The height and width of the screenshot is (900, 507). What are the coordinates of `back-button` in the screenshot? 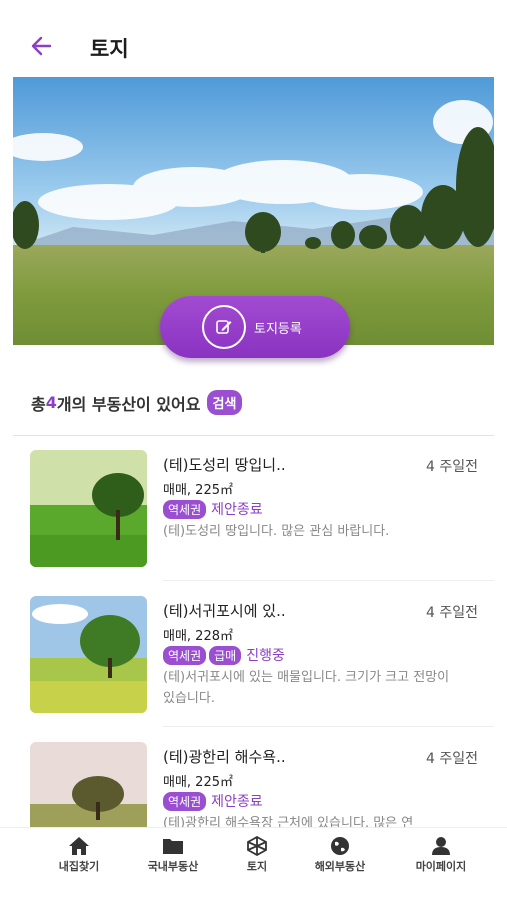 It's located at (42, 46).